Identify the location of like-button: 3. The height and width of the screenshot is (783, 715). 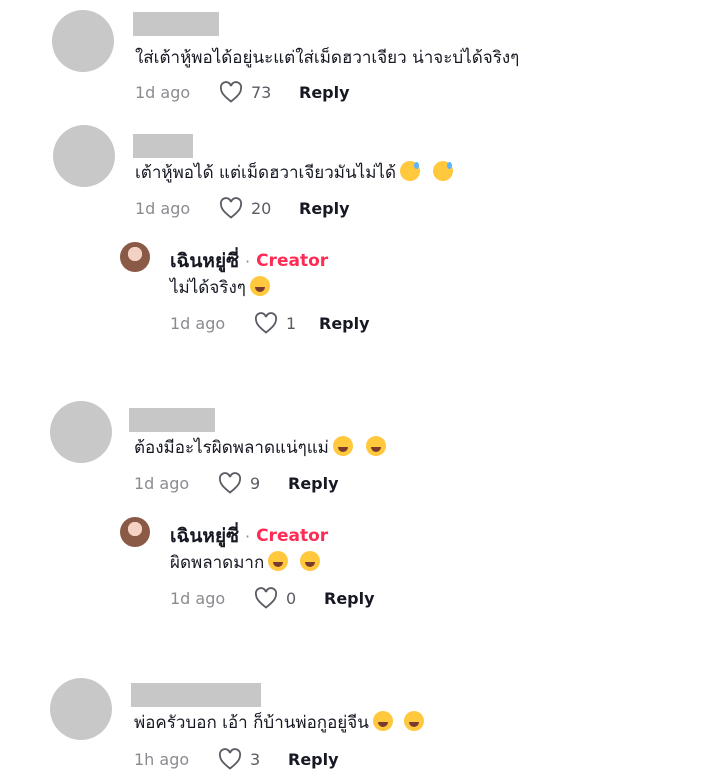
(253, 759).